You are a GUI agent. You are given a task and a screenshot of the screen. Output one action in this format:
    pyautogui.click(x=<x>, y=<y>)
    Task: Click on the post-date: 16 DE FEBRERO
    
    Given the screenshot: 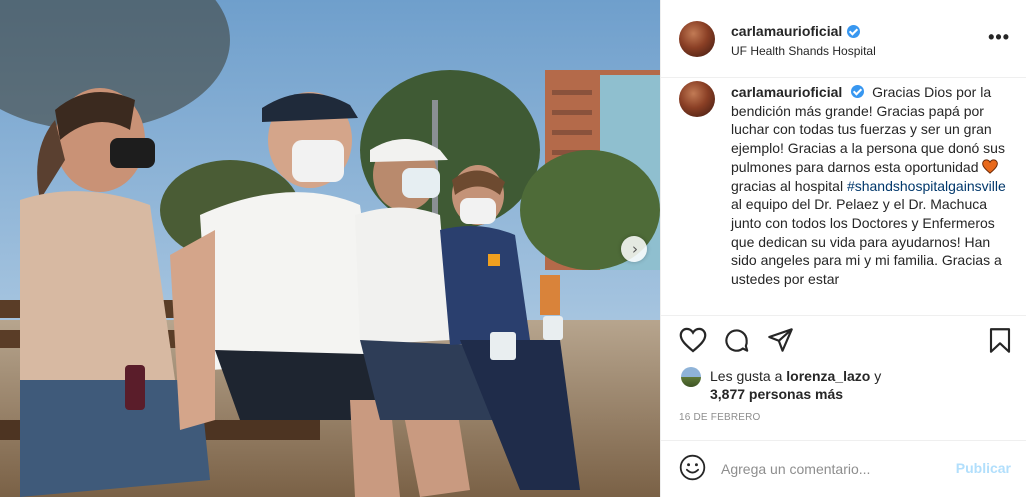 What is the action you would take?
    pyautogui.click(x=720, y=417)
    